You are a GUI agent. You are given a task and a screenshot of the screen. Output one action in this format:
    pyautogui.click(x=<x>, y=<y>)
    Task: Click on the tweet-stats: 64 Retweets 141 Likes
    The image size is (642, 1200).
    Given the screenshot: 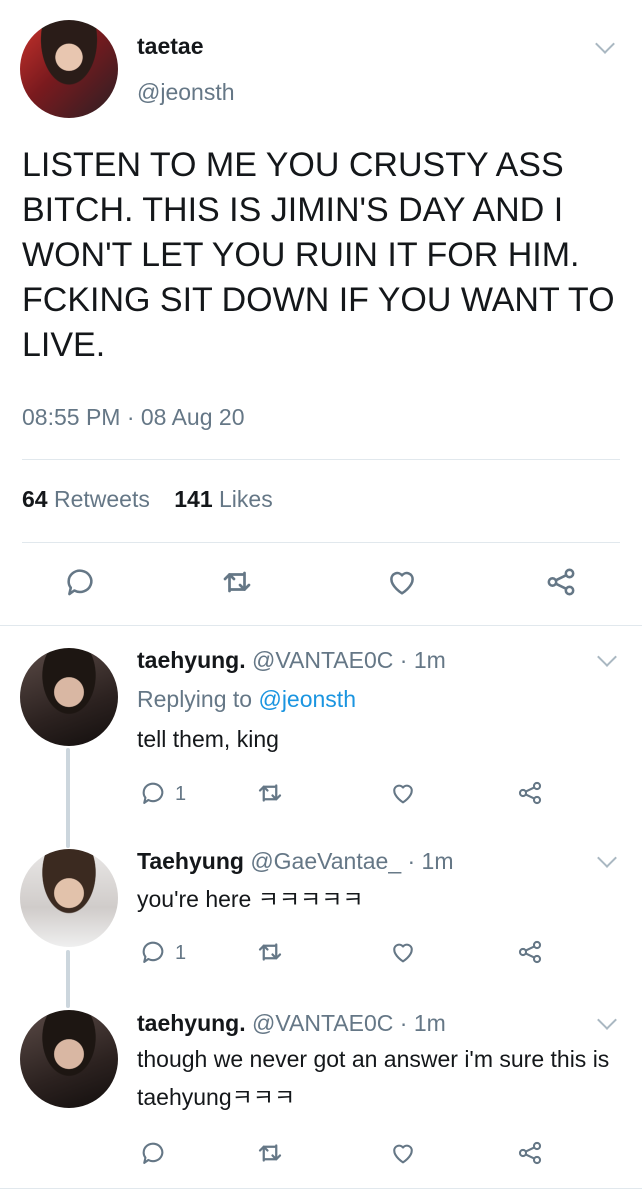 What is the action you would take?
    pyautogui.click(x=147, y=499)
    